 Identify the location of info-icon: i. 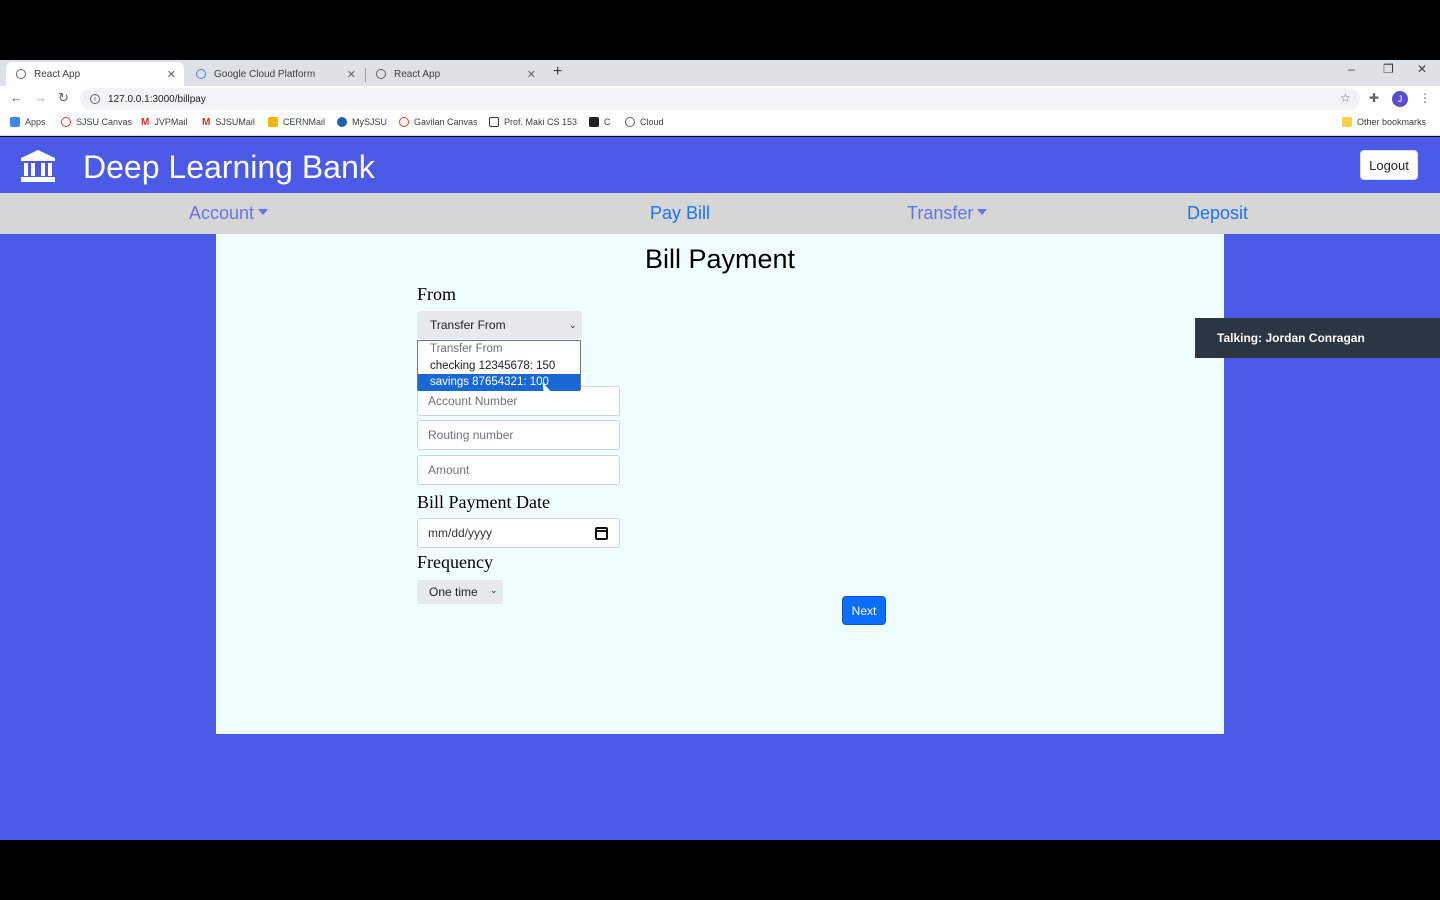
(95, 99).